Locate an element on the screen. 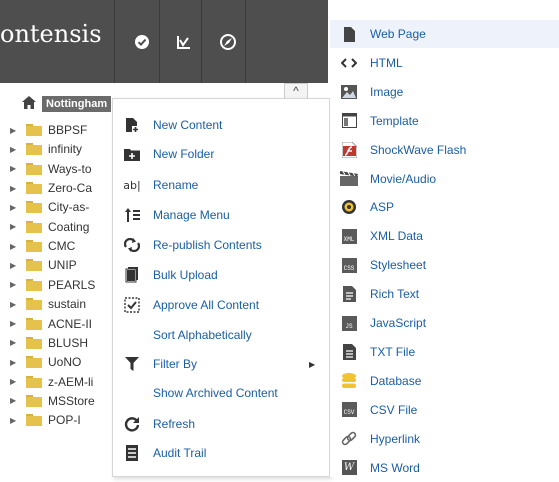 The image size is (559, 482). brand-logo: ontensis is located at coordinates (51, 34).